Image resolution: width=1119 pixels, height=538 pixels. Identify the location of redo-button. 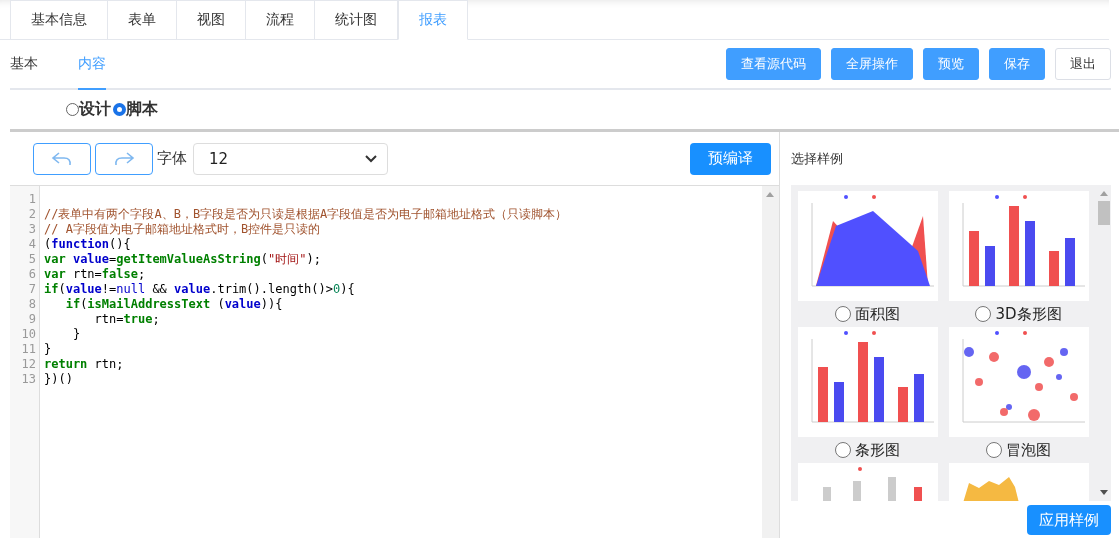
(124, 158).